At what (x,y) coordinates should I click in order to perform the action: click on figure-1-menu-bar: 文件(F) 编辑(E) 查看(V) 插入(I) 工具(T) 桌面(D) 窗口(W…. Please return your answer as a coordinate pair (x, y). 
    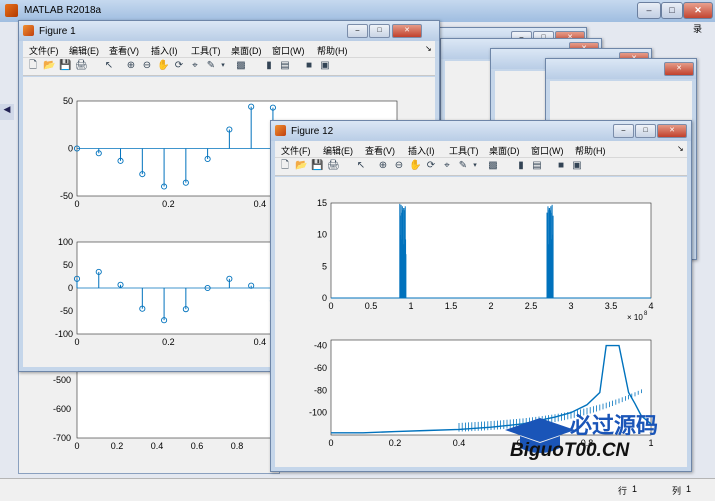
    Looking at the image, I should click on (229, 49).